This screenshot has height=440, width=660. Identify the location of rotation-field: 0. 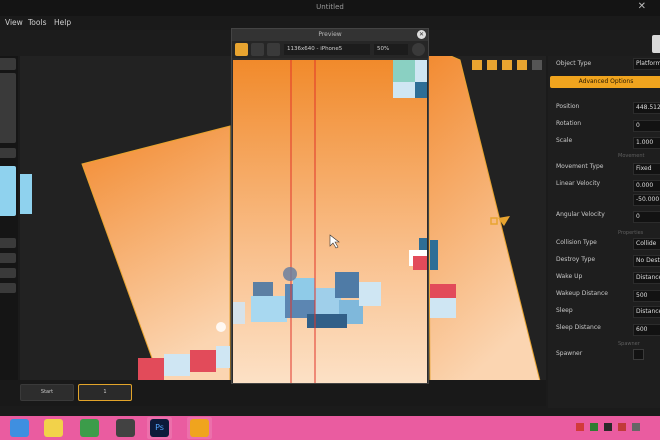
(646, 126).